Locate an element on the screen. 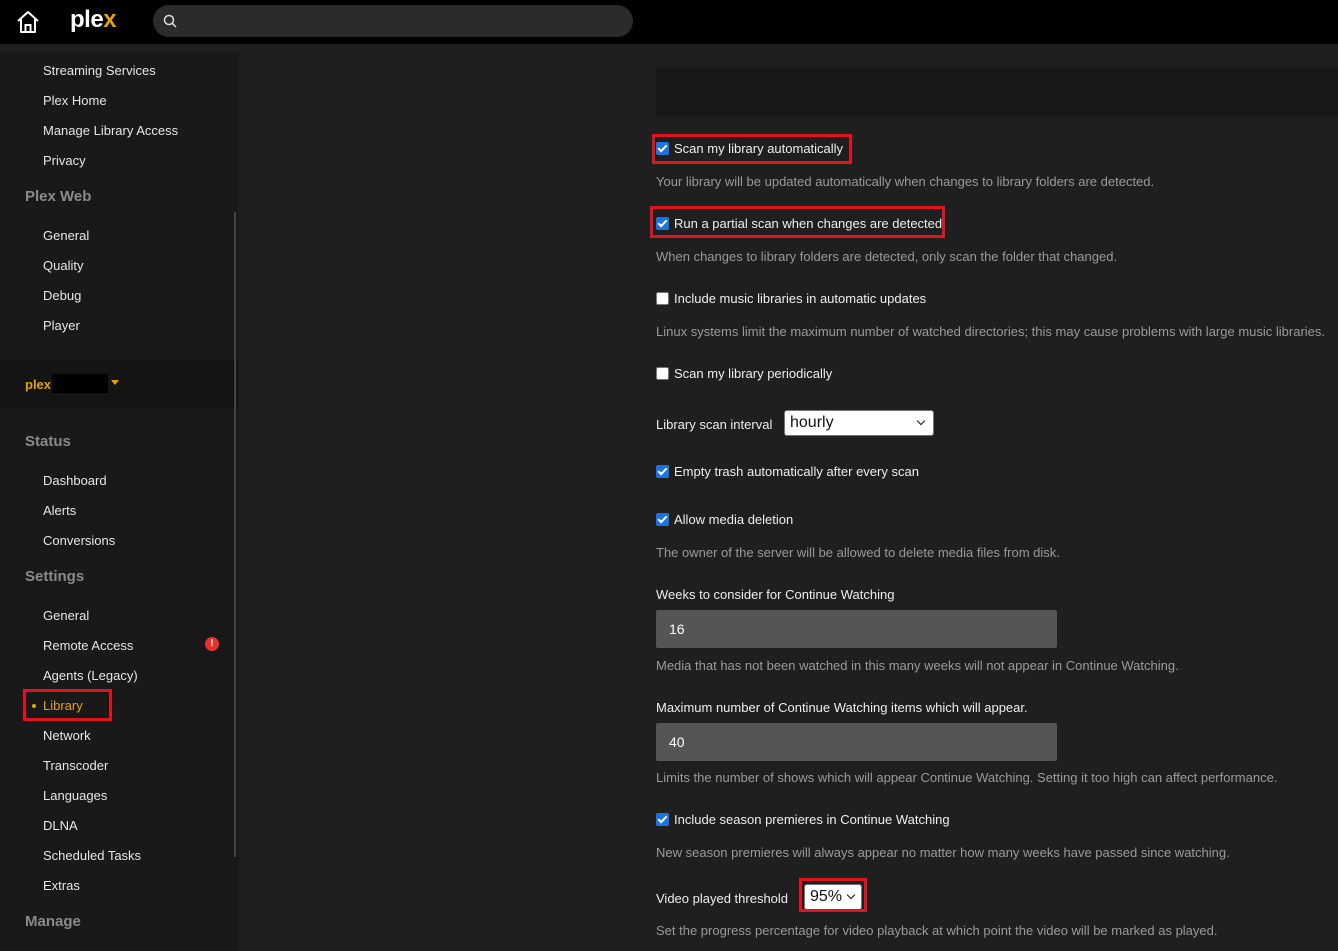 This screenshot has width=1338, height=951. scan-periodic-checkbox is located at coordinates (662, 373).